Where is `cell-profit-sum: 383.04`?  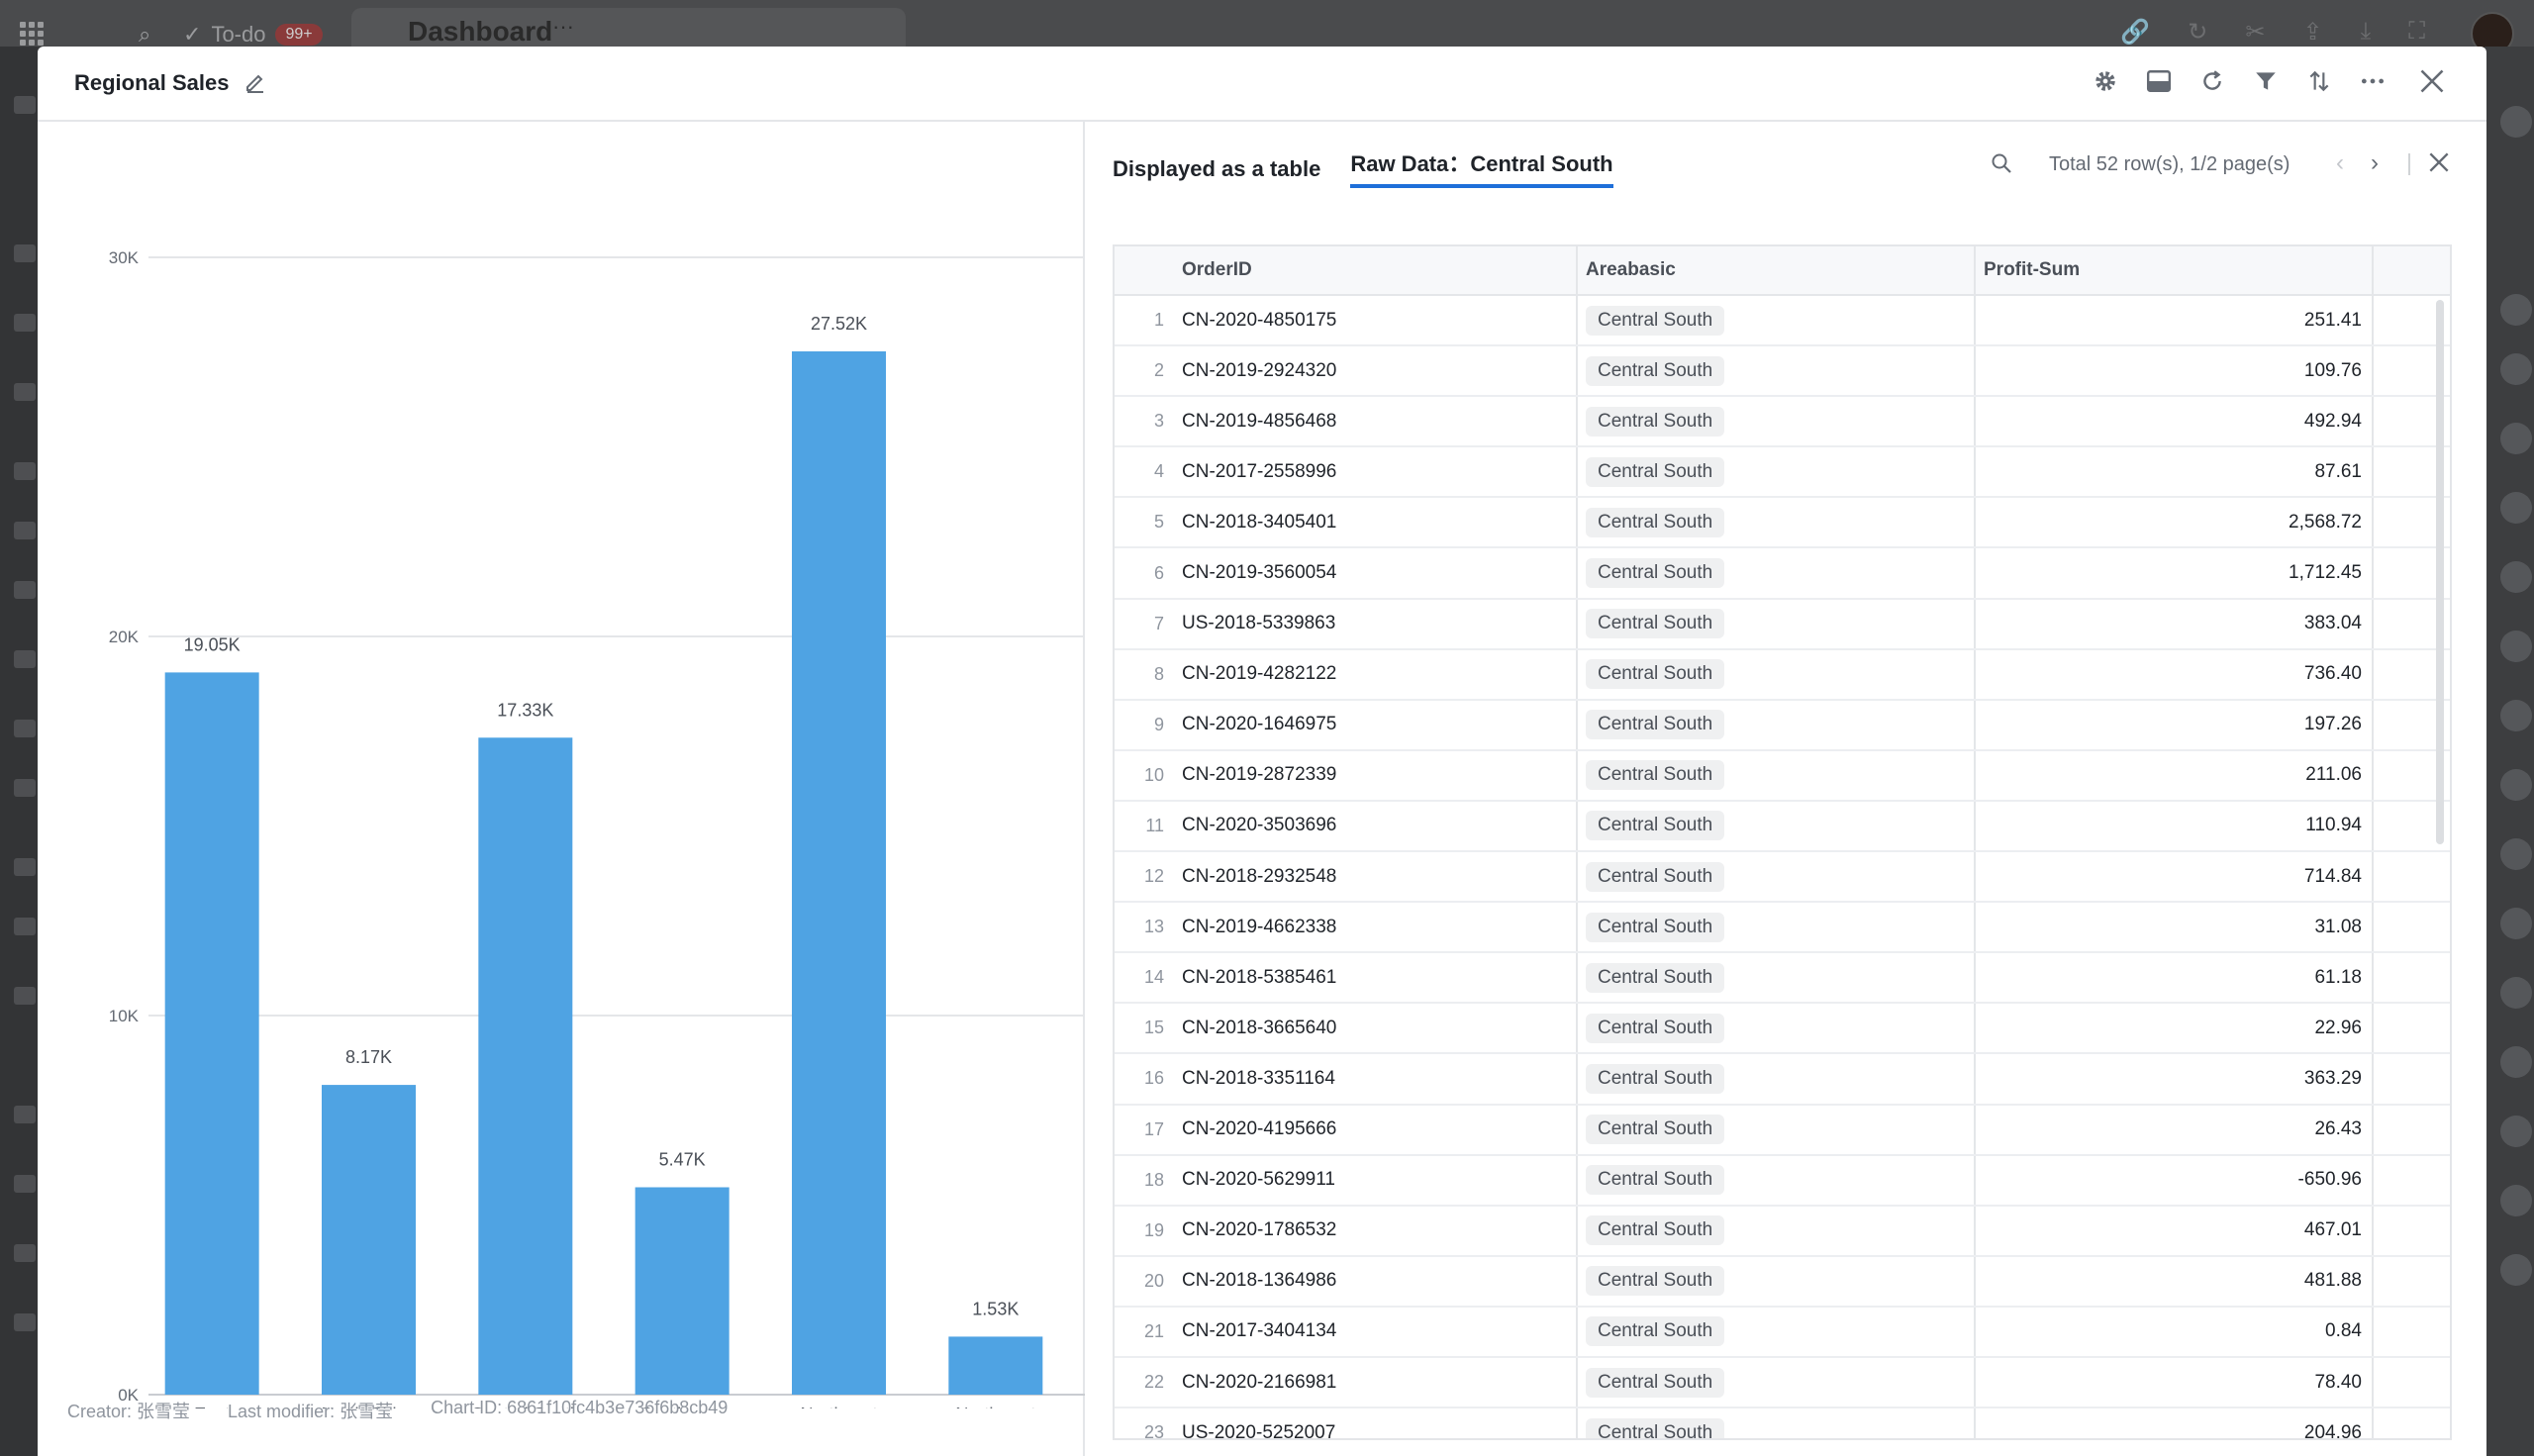 cell-profit-sum: 383.04 is located at coordinates (2175, 623).